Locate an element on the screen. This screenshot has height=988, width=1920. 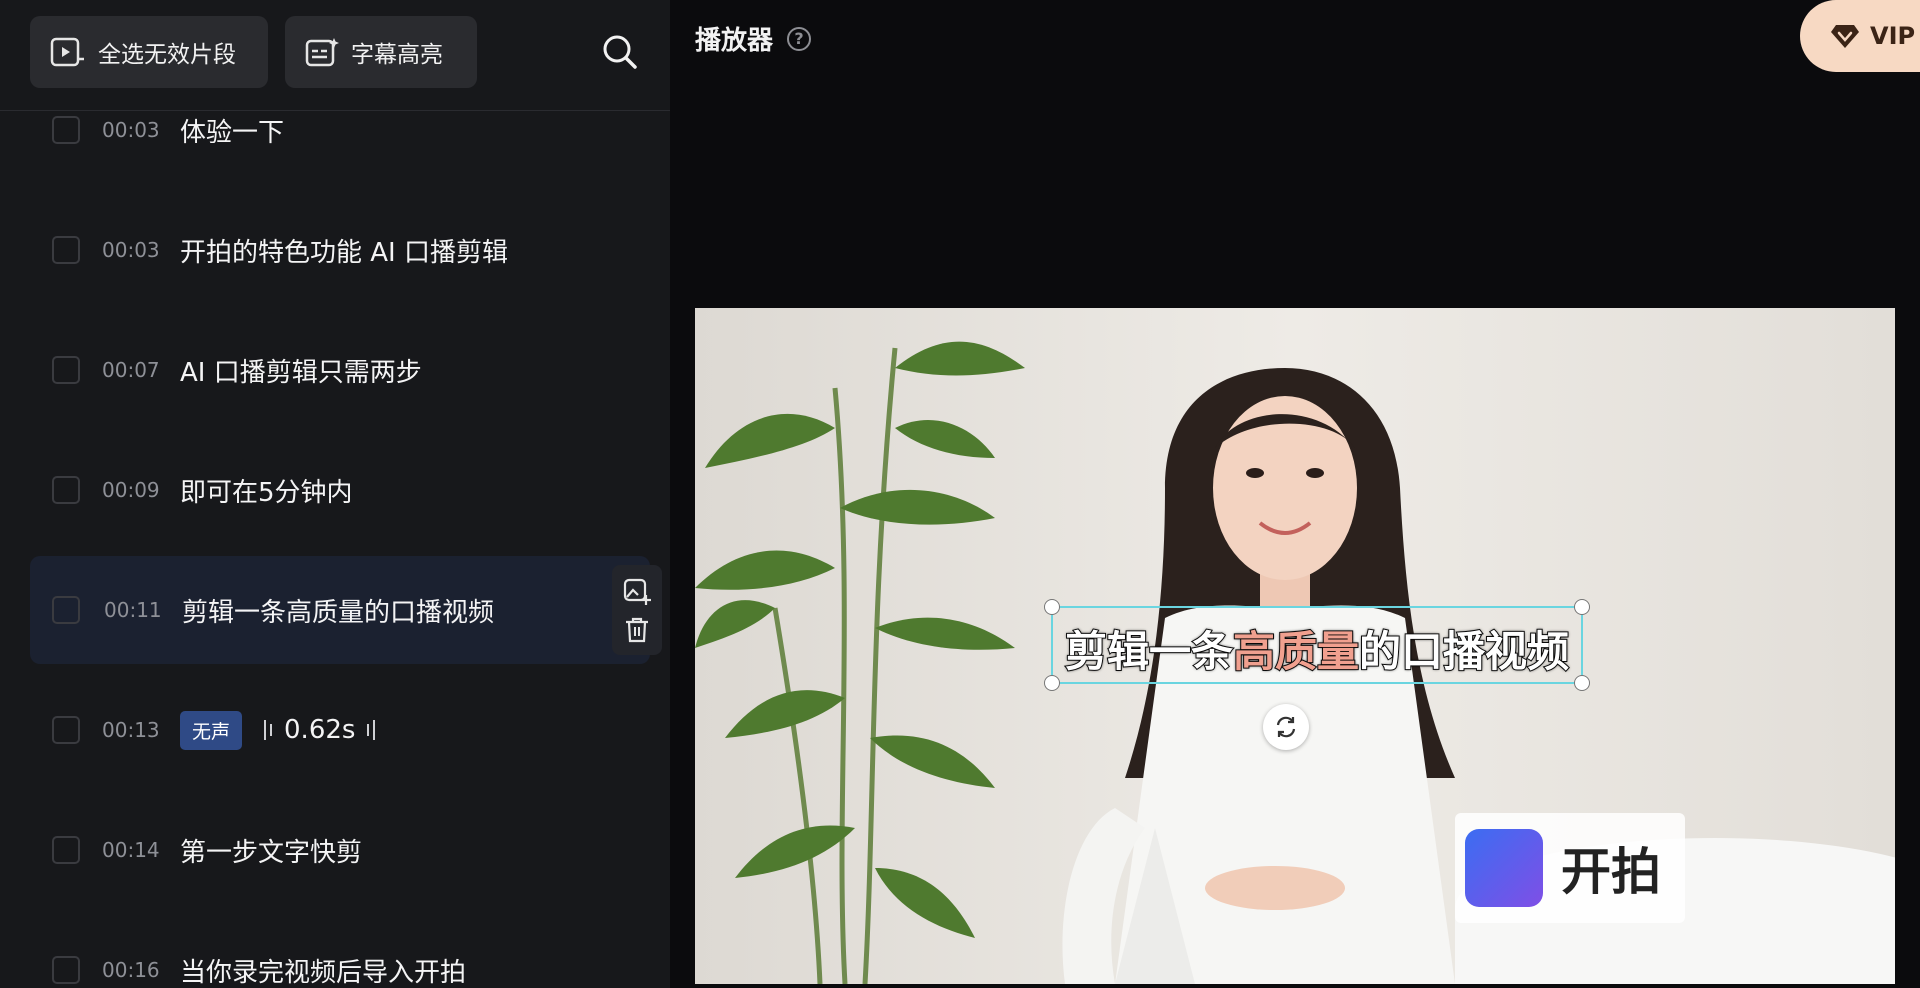
segment-timestamp: 00:11 is located at coordinates (133, 610).